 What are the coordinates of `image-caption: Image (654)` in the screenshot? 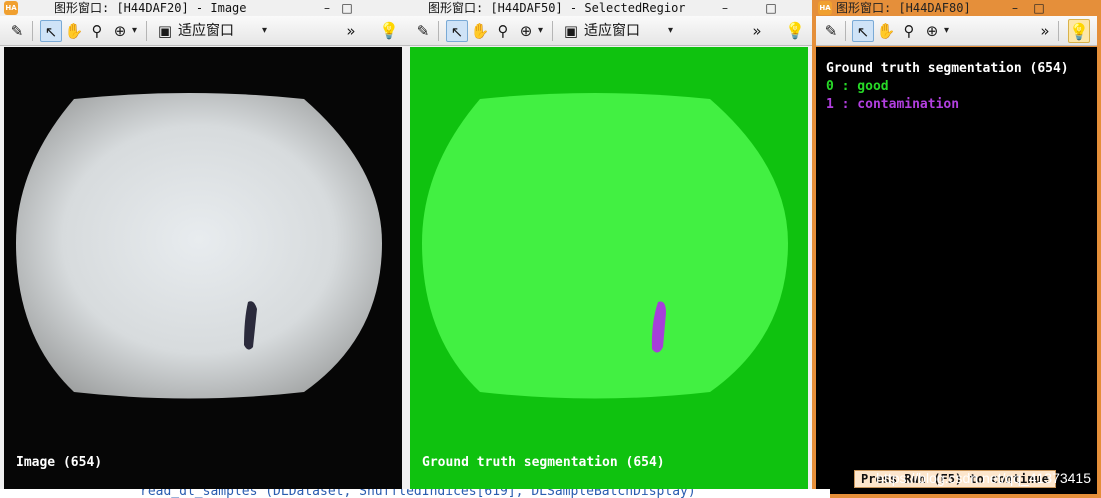 It's located at (59, 462).